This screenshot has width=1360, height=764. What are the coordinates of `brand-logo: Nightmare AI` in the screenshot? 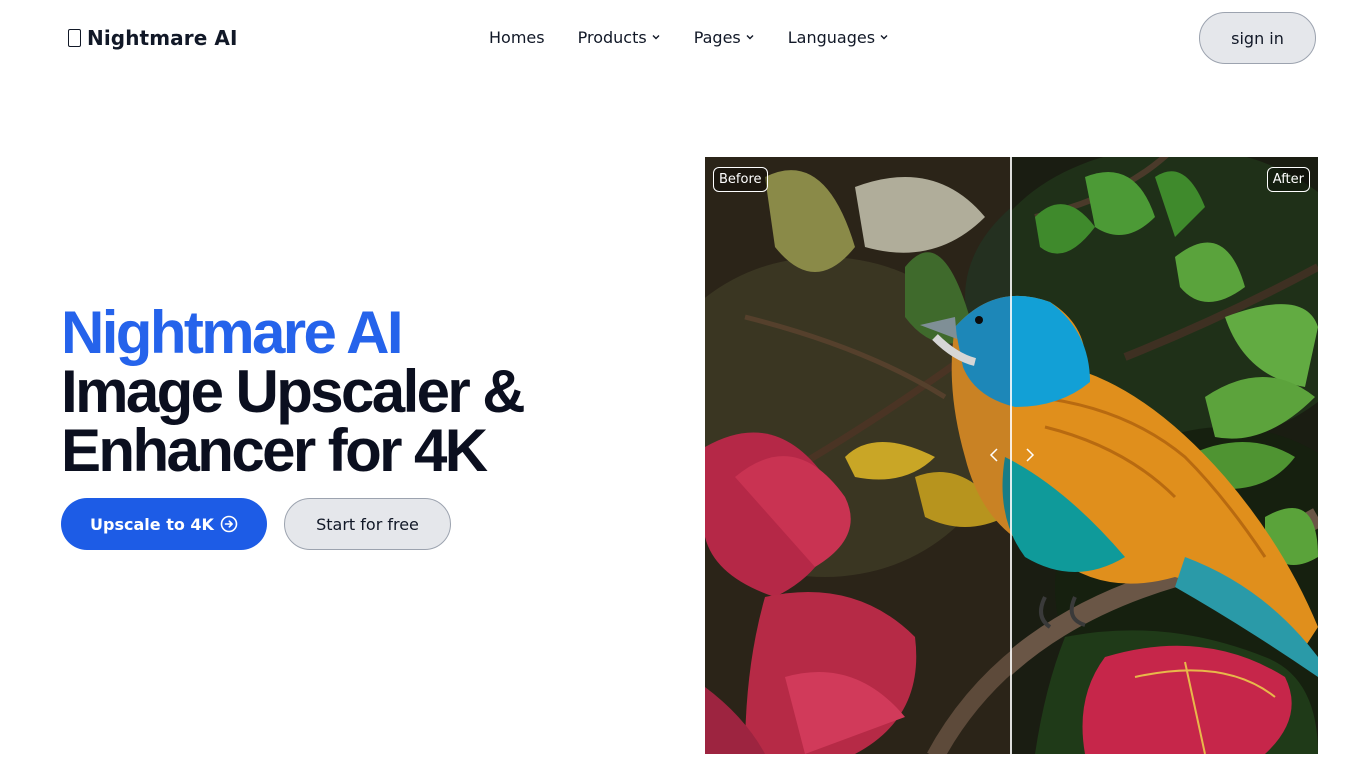 It's located at (153, 38).